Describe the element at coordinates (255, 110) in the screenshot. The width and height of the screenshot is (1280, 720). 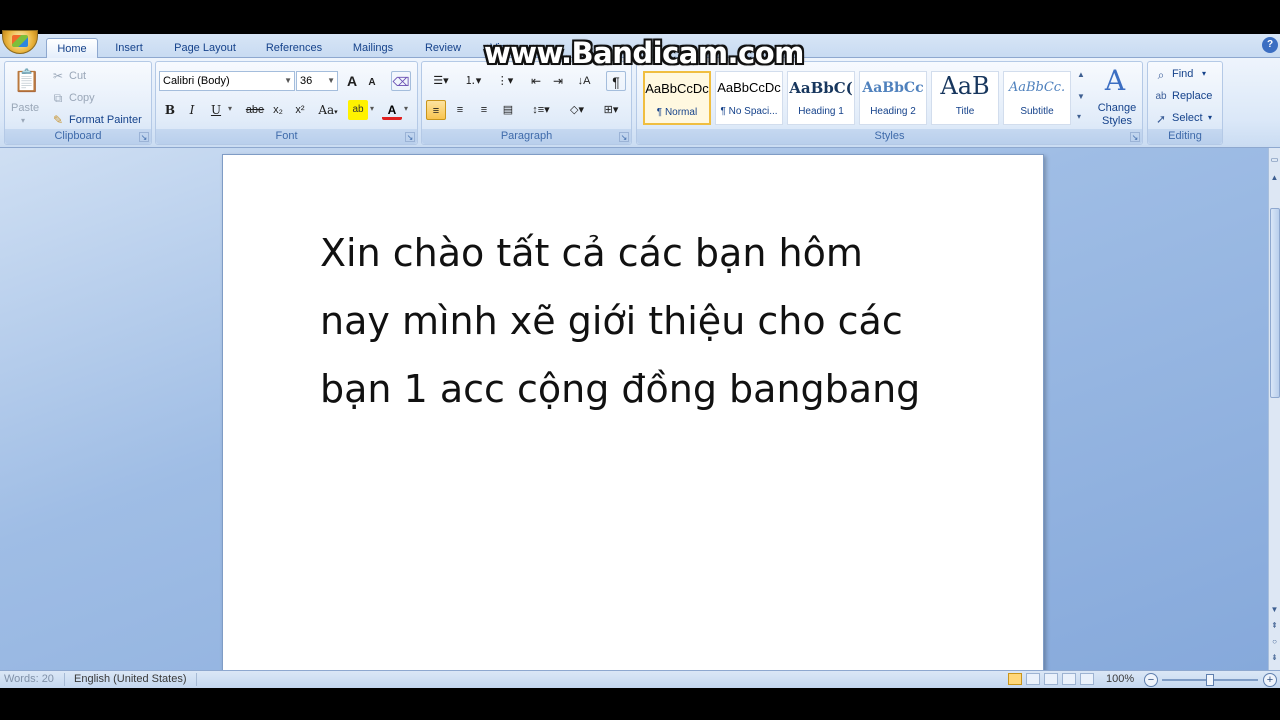
I see `strikethrough-button: abe` at that location.